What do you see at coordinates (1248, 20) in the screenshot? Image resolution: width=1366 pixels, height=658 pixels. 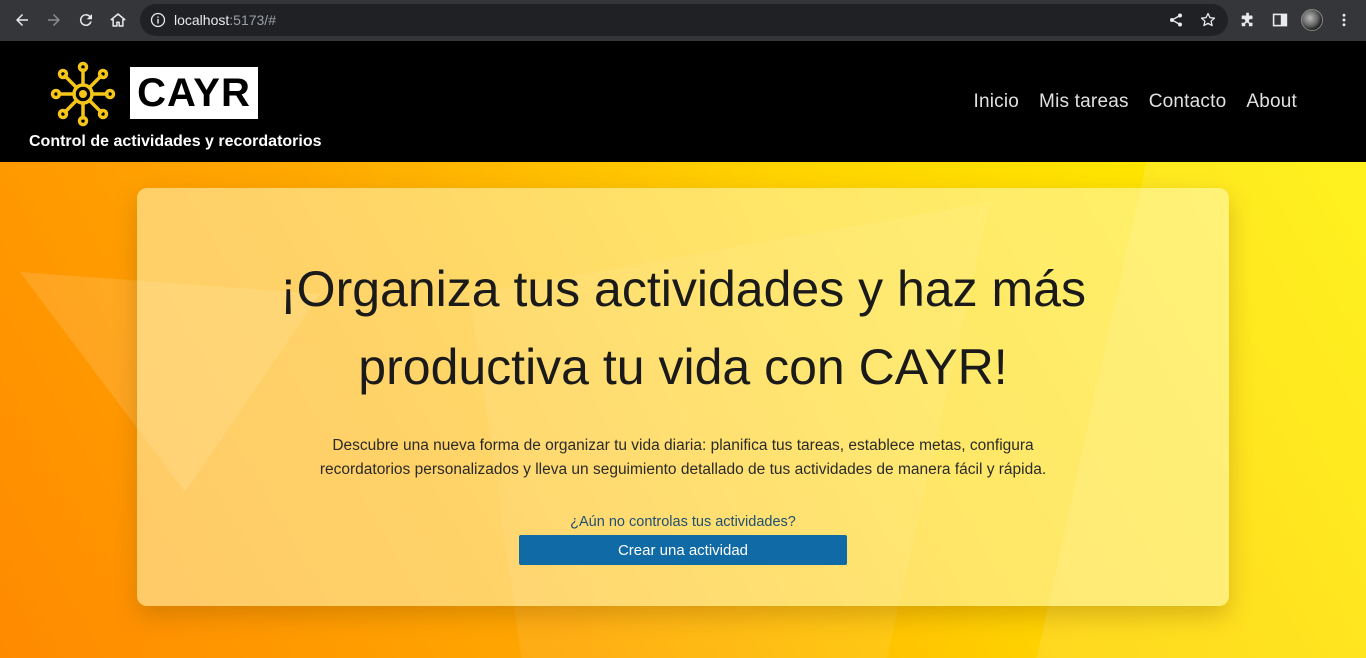 I see `extensions-icon` at bounding box center [1248, 20].